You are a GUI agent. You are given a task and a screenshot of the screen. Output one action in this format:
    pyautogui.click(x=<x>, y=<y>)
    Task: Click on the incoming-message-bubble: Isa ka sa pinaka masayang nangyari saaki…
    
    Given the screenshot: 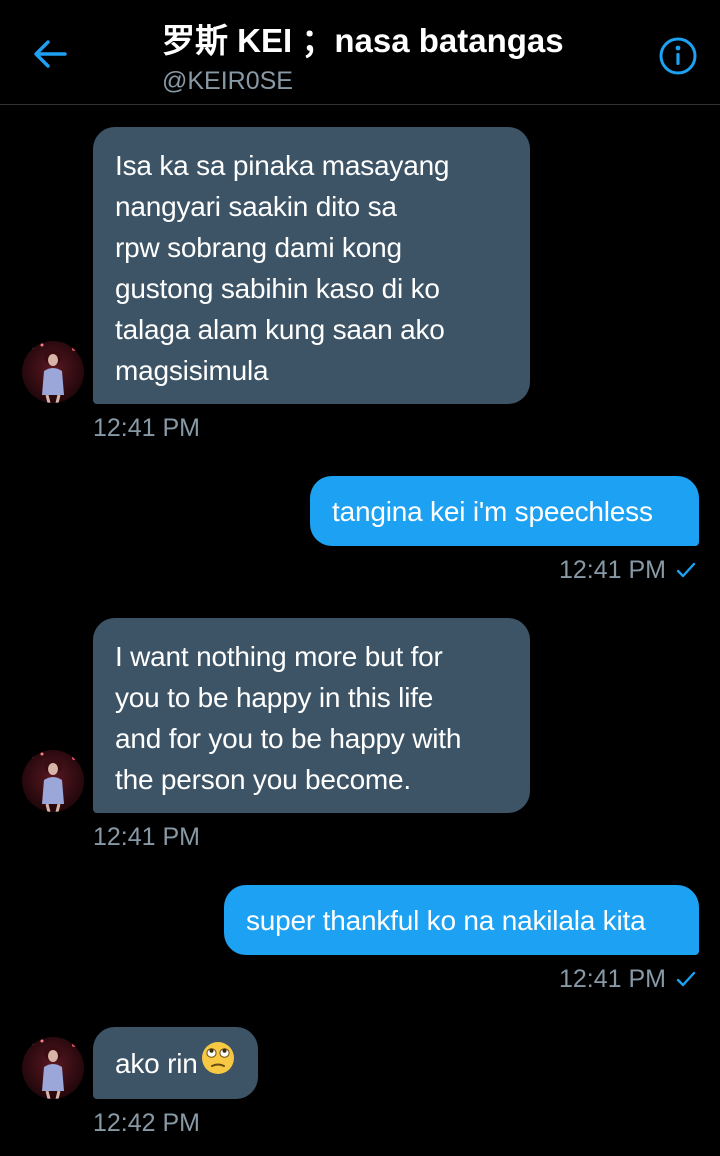 What is the action you would take?
    pyautogui.click(x=311, y=265)
    